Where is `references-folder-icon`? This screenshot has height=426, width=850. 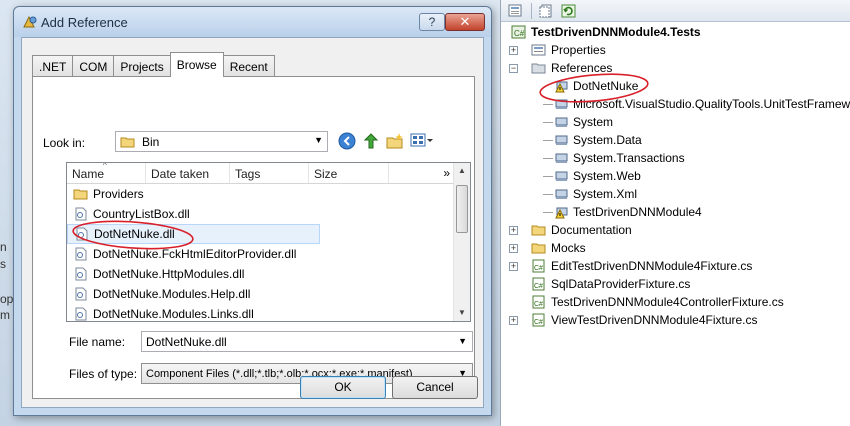 references-folder-icon is located at coordinates (539, 68).